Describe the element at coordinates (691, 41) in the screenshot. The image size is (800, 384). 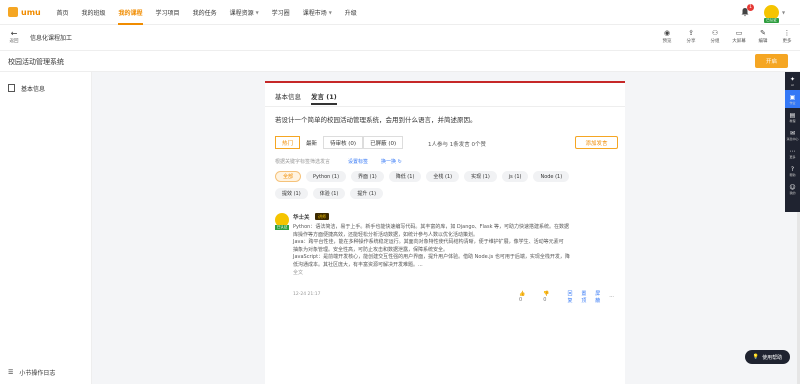
I see `share-label: 分享` at that location.